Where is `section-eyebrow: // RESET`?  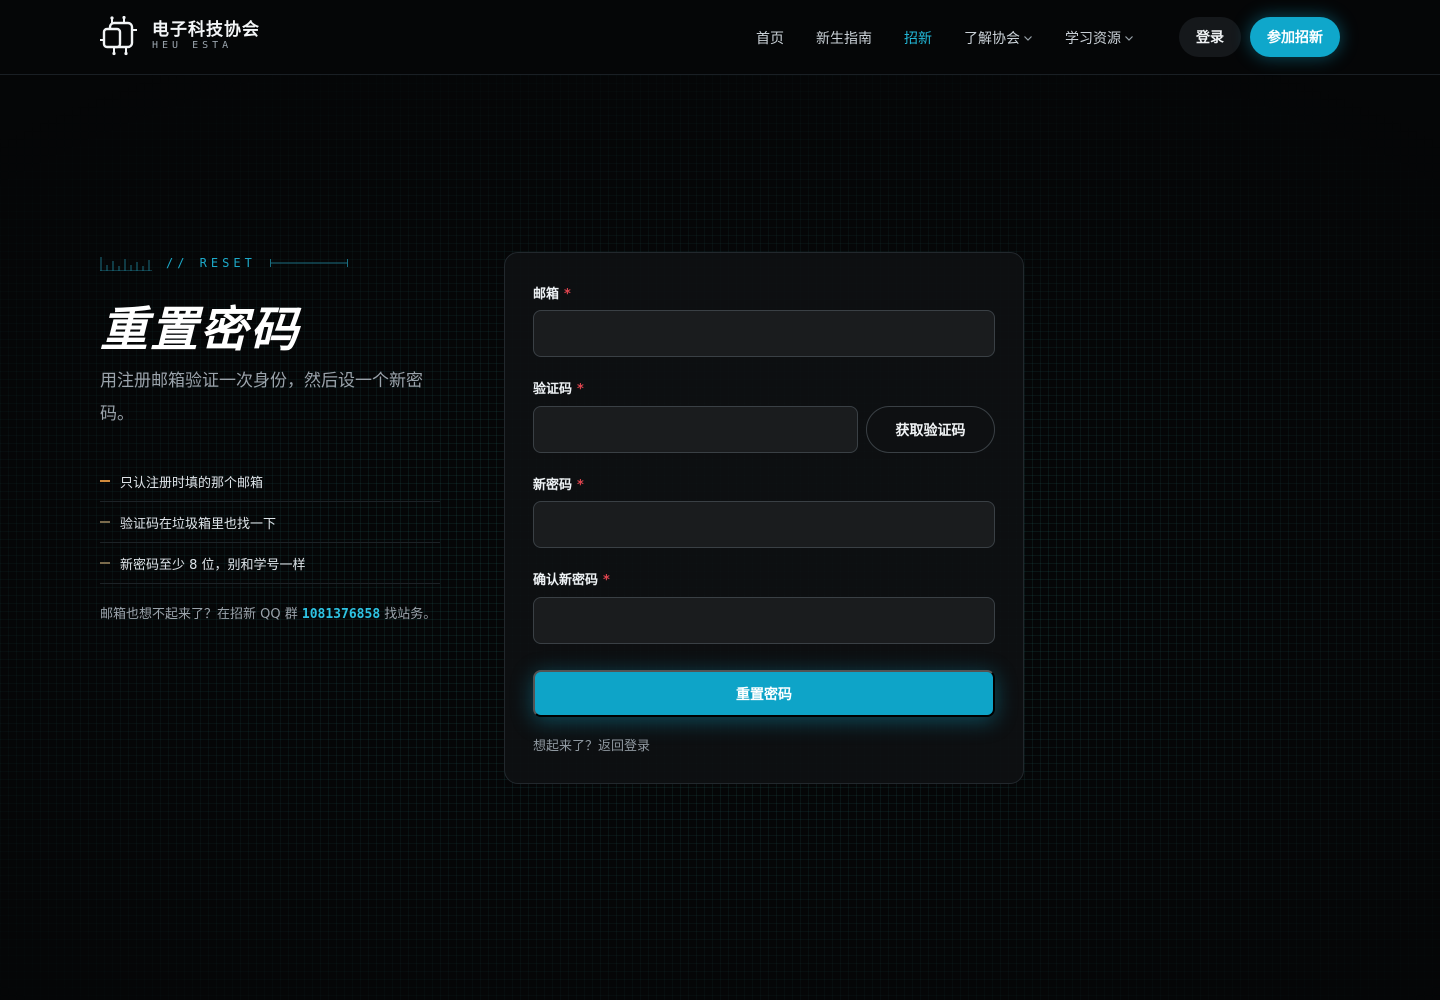
section-eyebrow: // RESET is located at coordinates (224, 263).